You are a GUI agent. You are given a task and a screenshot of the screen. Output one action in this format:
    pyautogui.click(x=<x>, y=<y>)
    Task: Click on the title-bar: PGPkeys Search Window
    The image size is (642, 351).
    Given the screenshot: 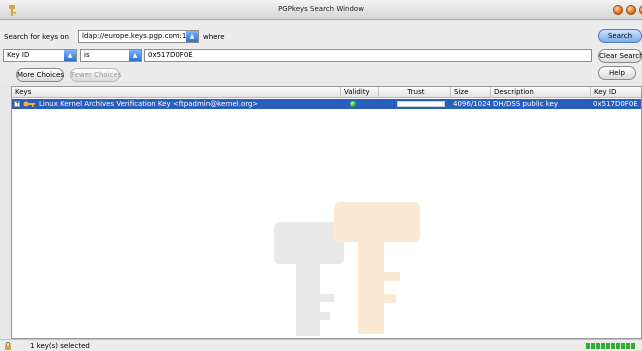 What is the action you would take?
    pyautogui.click(x=321, y=10)
    